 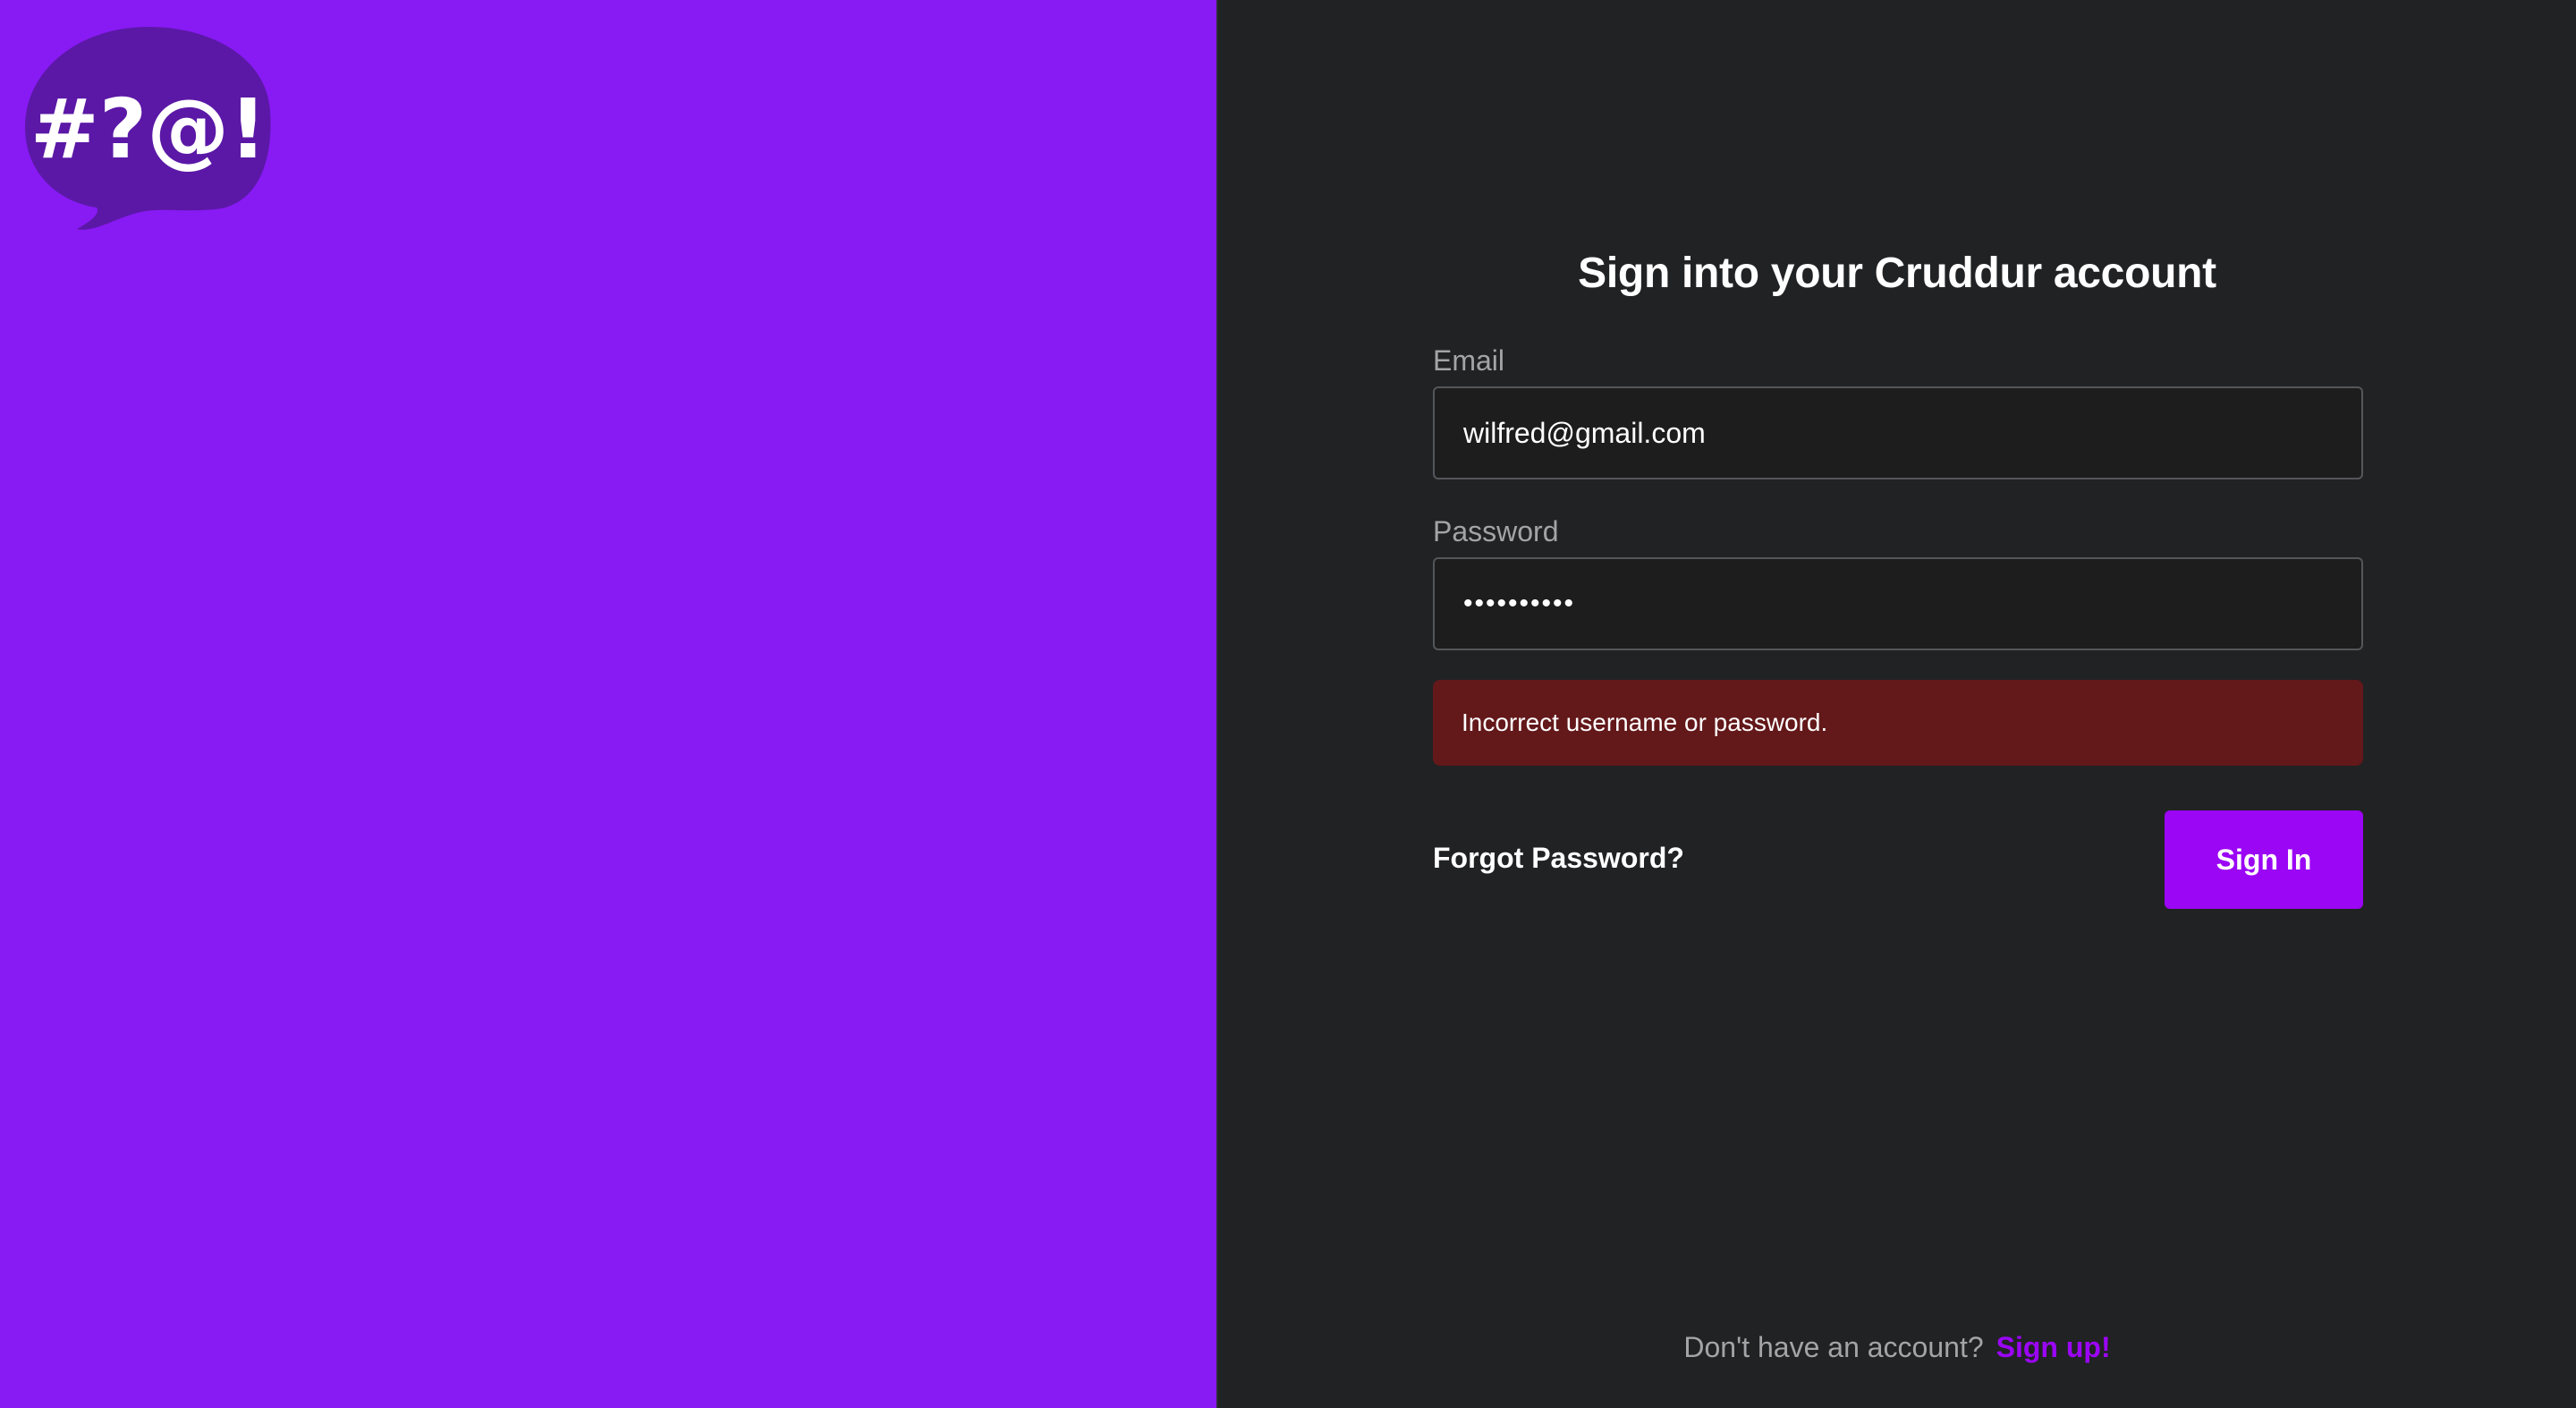 What do you see at coordinates (1898, 432) in the screenshot?
I see `email-field` at bounding box center [1898, 432].